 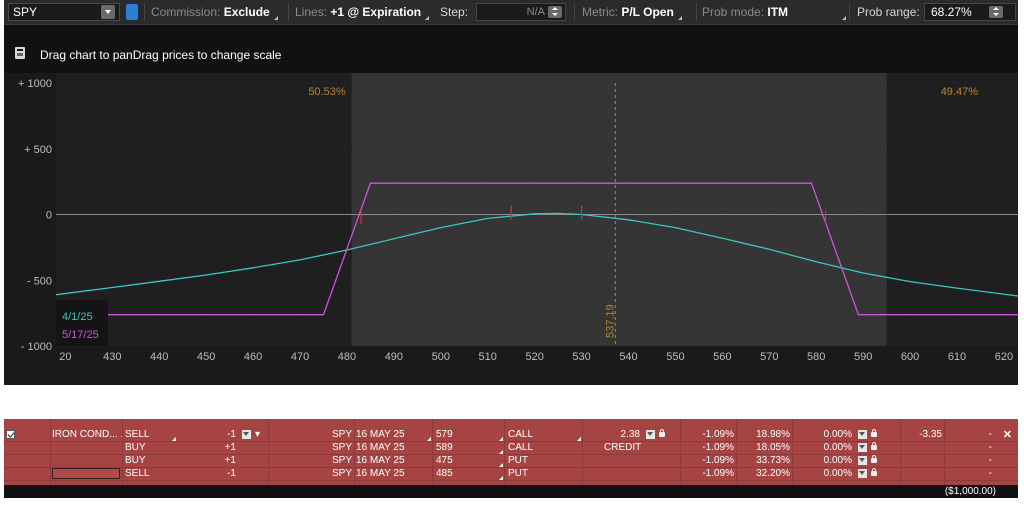 I want to click on step-field: N/A, so click(x=521, y=12).